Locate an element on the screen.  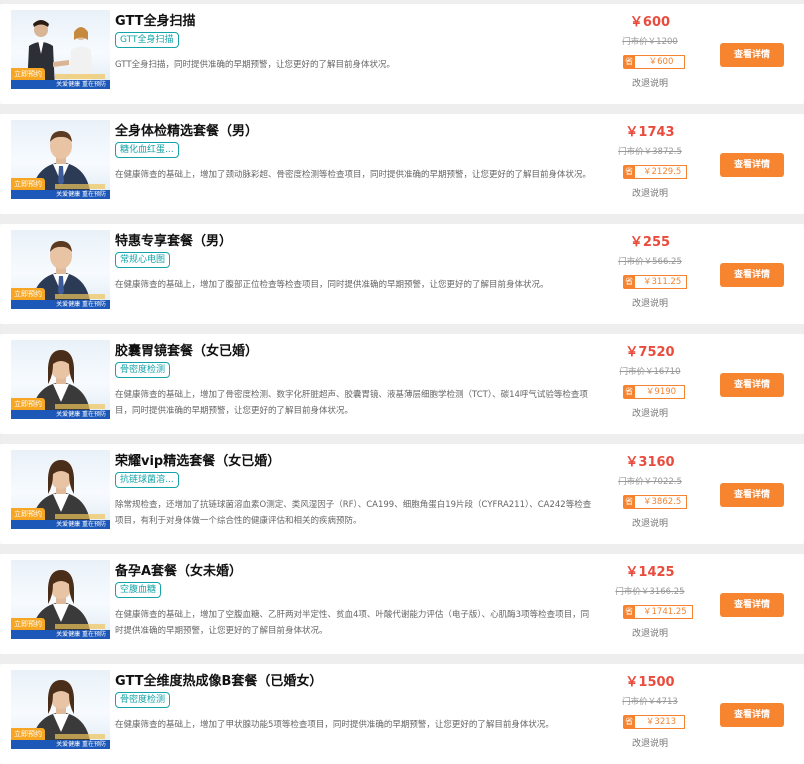
savings-badge: 省 ￥2129.5 is located at coordinates (655, 172).